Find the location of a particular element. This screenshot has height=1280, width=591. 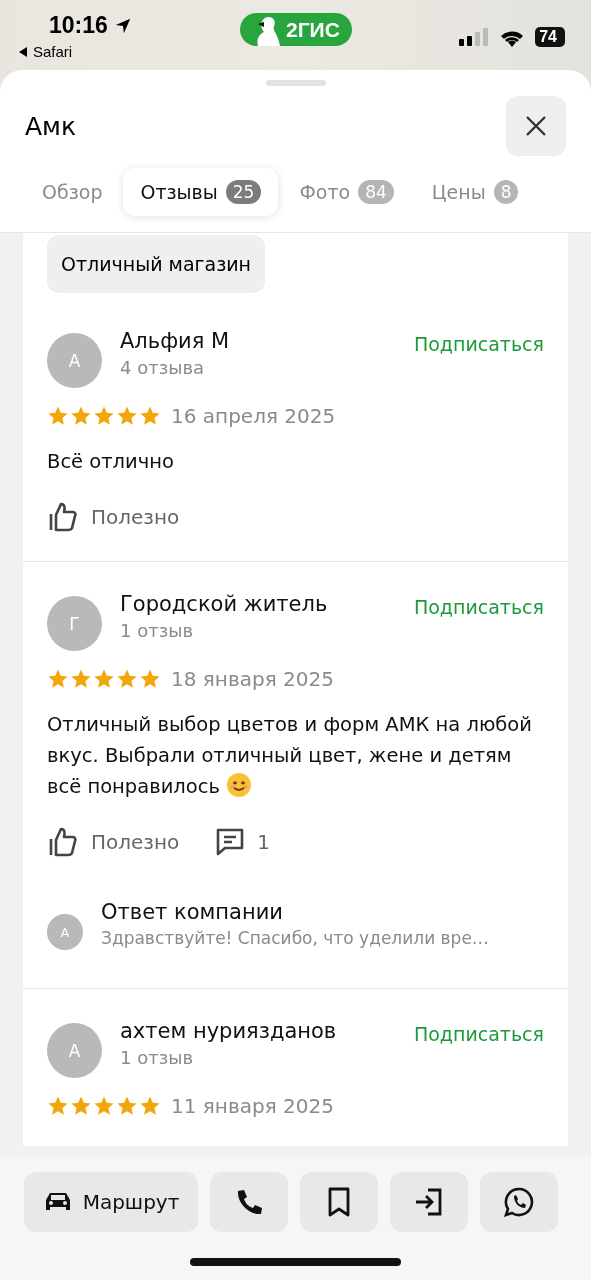

review-date: 18 января 2025 is located at coordinates (252, 679).